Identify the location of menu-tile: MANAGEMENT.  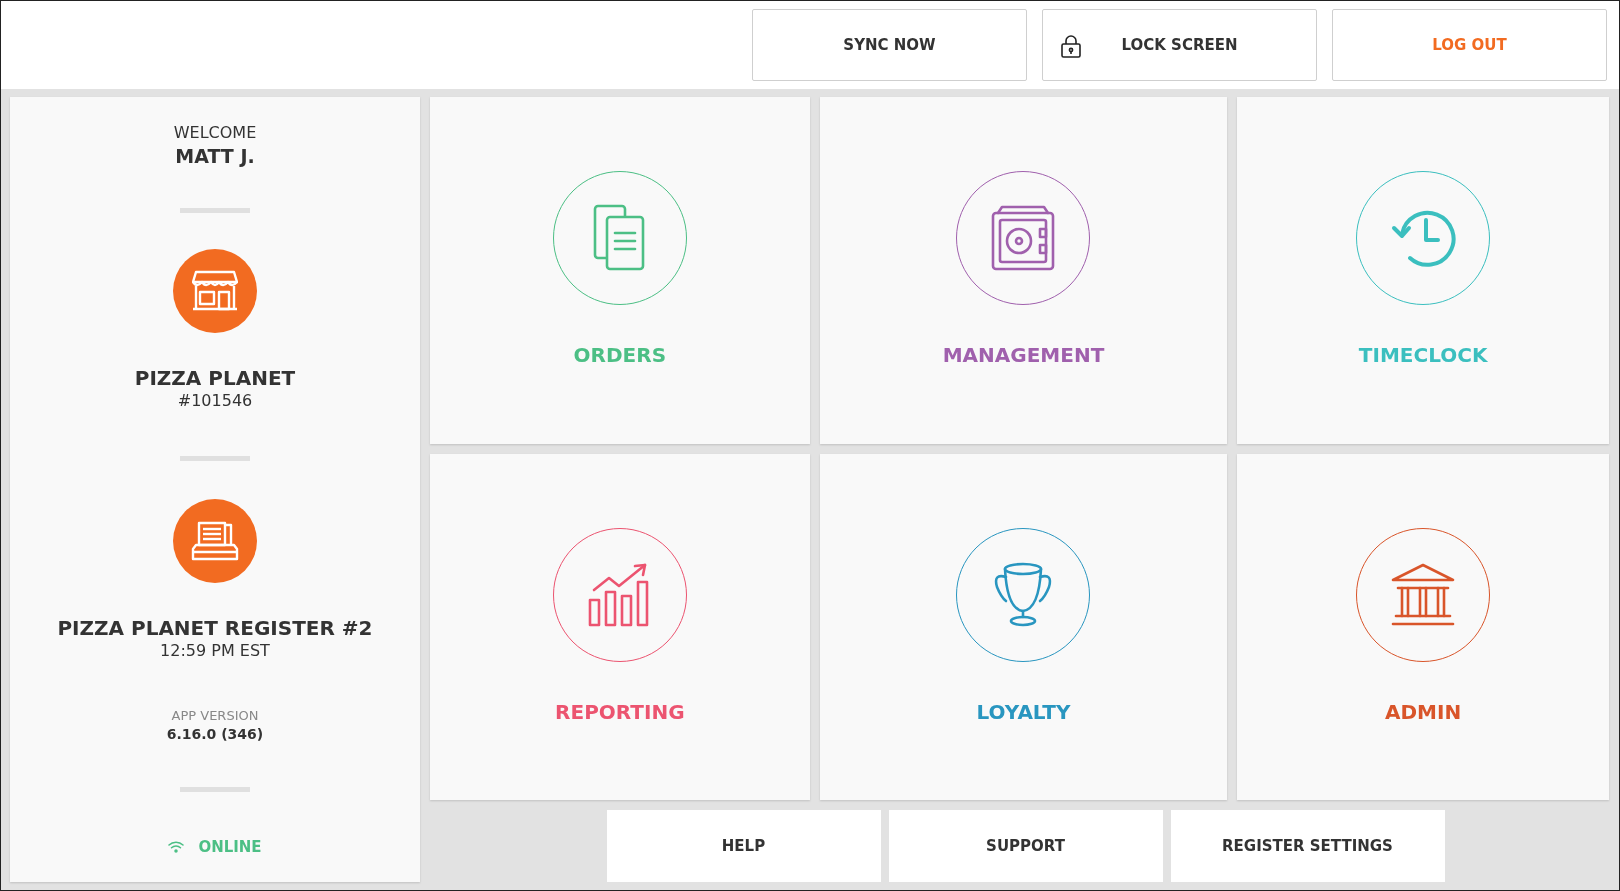
(1023, 270).